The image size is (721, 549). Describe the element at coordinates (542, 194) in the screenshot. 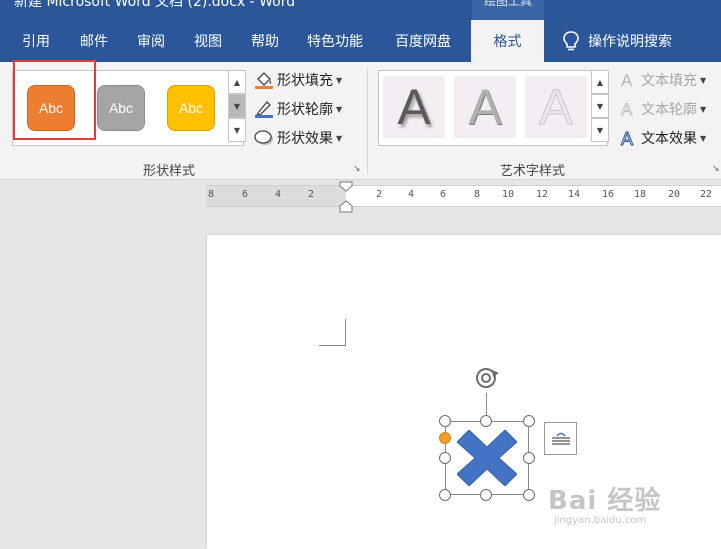

I see `ruler-tick: 12` at that location.